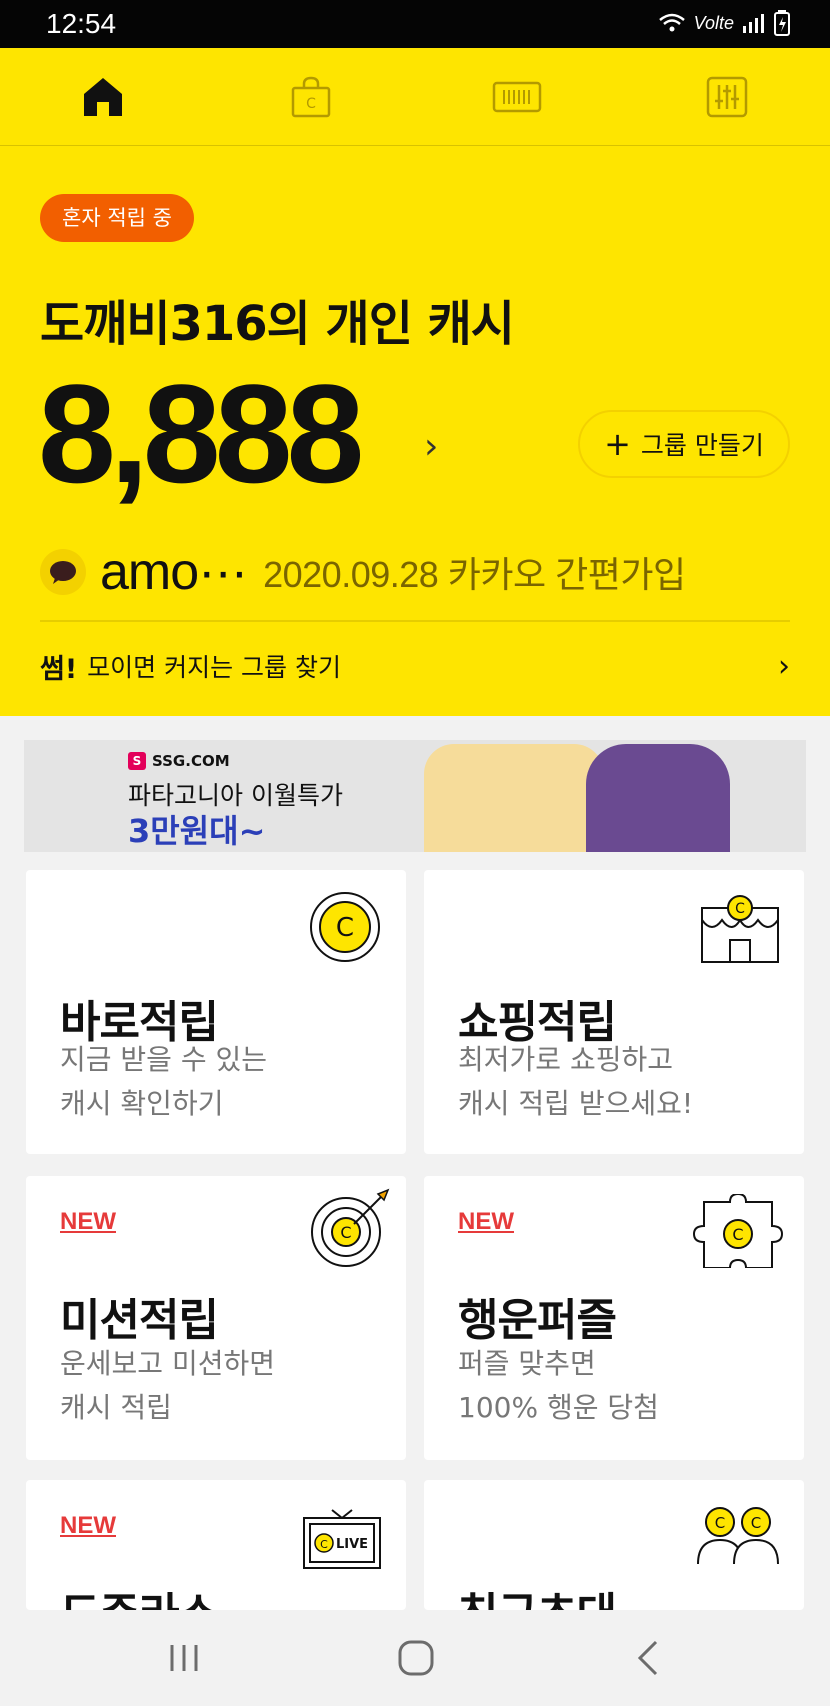 Image resolution: width=830 pixels, height=1706 pixels. Describe the element at coordinates (167, 1363) in the screenshot. I see `card-desc-line1: 운세보고 미션하면` at that location.